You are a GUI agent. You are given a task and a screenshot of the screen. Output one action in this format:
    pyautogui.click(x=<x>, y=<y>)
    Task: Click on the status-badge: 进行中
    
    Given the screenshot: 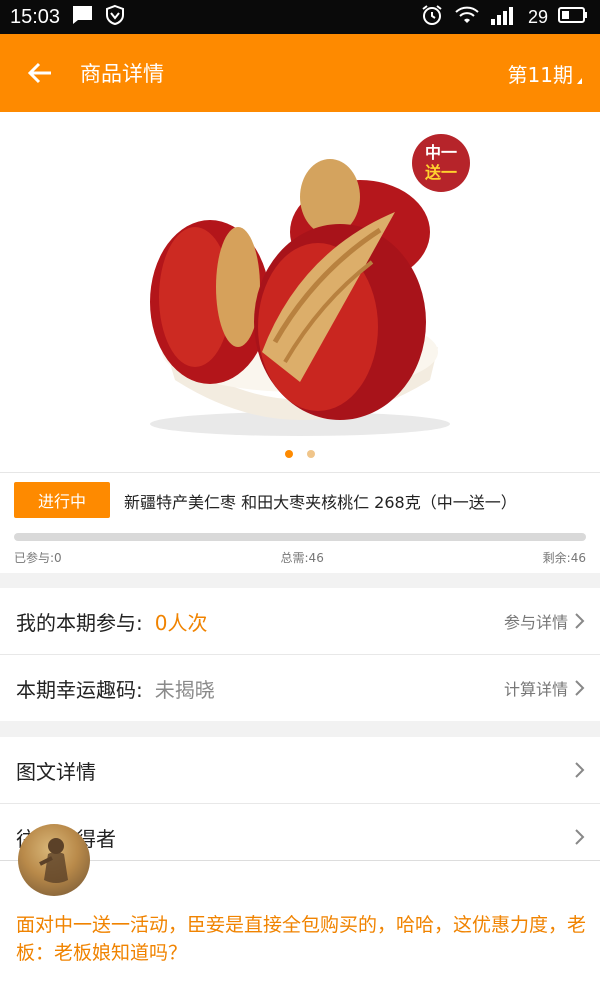 What is the action you would take?
    pyautogui.click(x=62, y=500)
    